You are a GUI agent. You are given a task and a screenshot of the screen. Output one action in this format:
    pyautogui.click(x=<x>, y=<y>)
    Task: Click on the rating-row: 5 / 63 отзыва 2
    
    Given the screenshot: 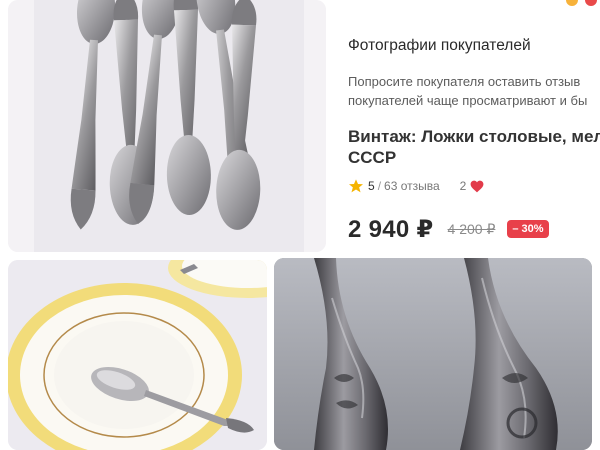 What is the action you would take?
    pyautogui.click(x=416, y=186)
    